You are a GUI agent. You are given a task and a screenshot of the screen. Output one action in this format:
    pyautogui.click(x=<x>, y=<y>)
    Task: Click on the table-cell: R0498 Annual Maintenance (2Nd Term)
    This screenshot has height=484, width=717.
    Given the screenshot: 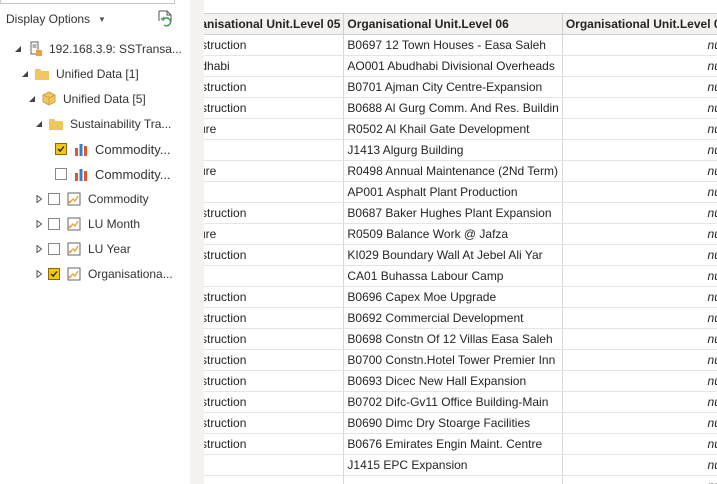 What is the action you would take?
    pyautogui.click(x=453, y=171)
    